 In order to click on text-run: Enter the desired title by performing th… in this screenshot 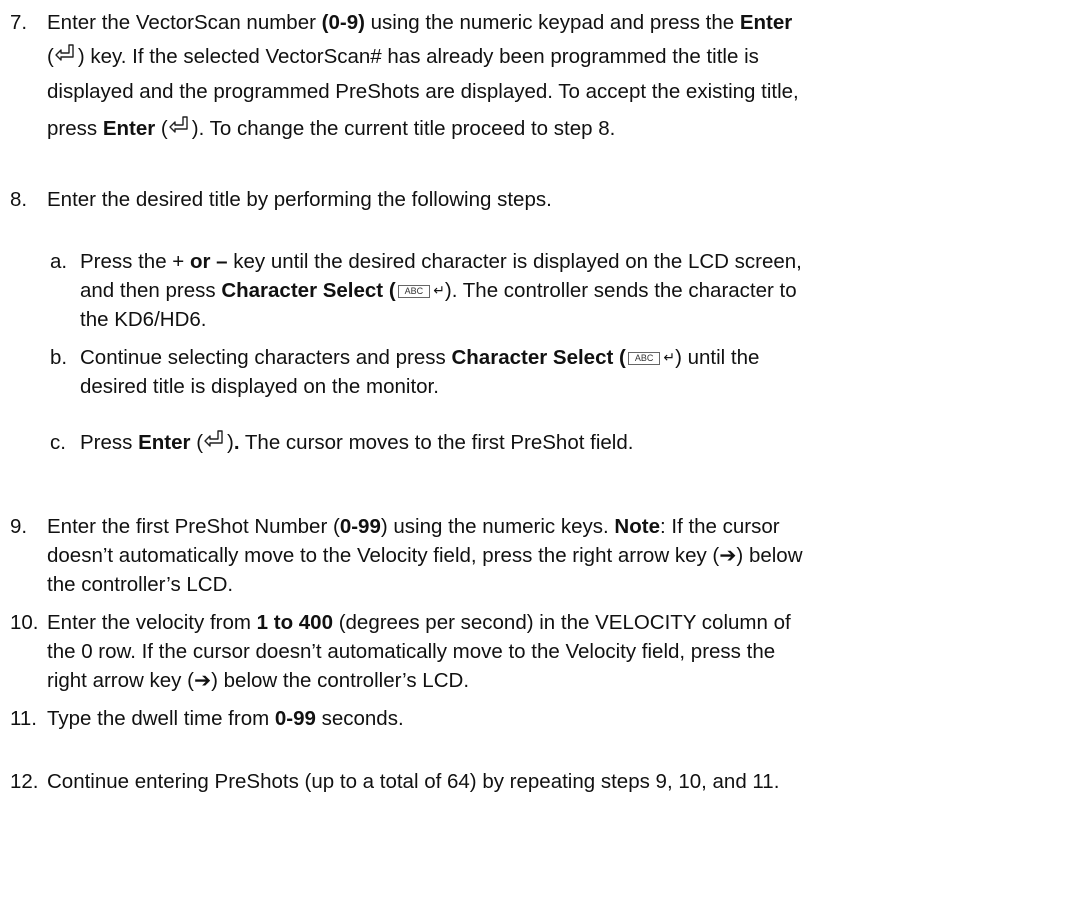, I will do `click(299, 199)`.